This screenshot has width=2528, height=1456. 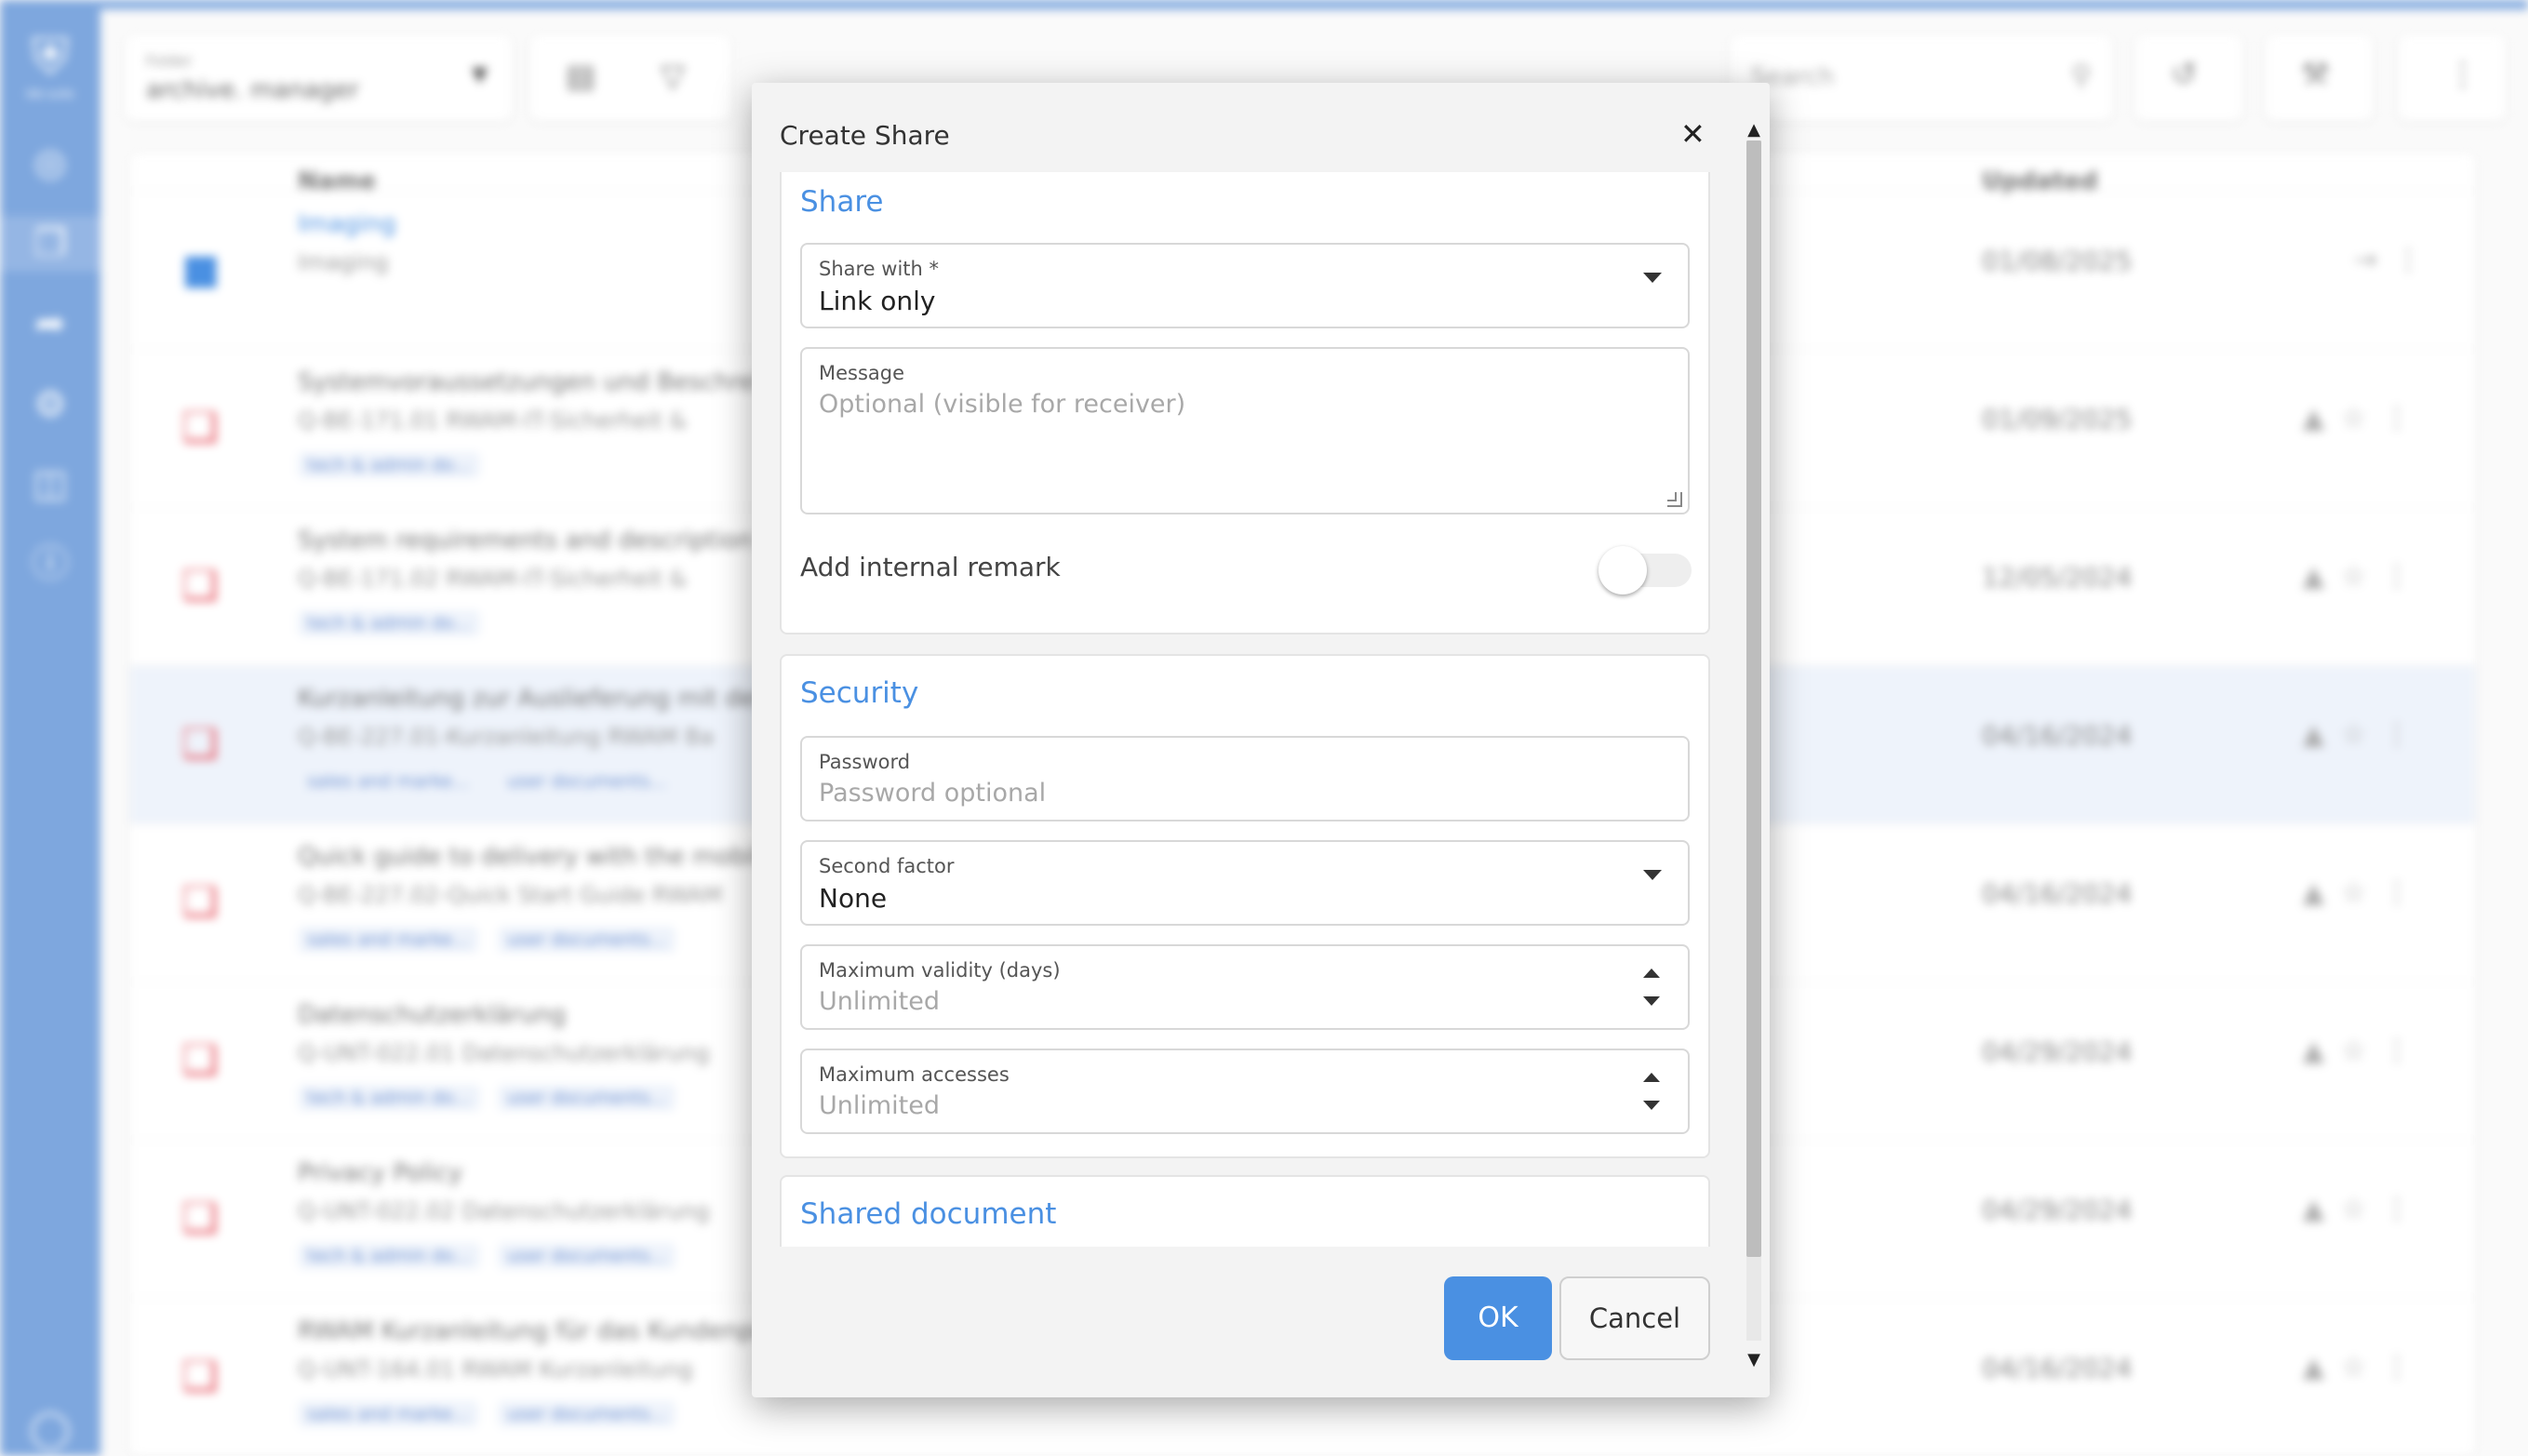 What do you see at coordinates (319, 78) in the screenshot?
I see `folder-select: Folder archive. manager ▼` at bounding box center [319, 78].